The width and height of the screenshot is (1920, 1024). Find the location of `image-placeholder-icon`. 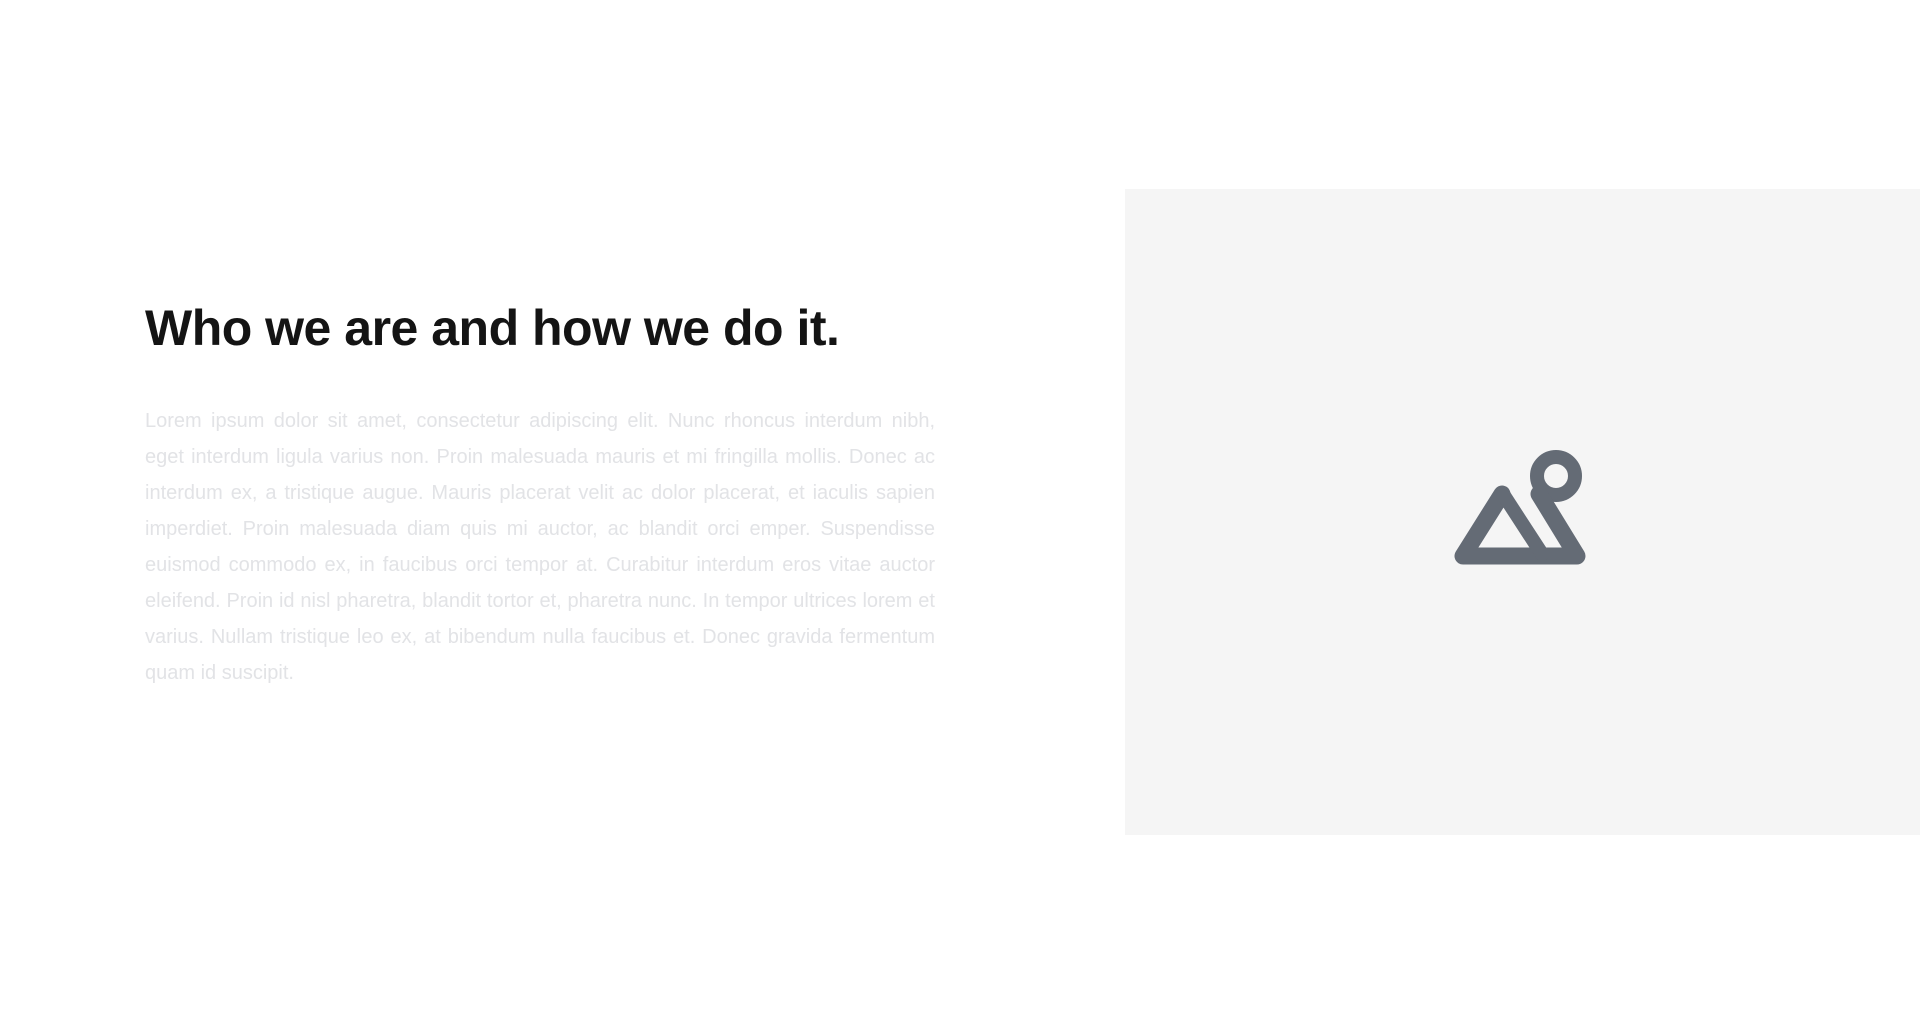

image-placeholder-icon is located at coordinates (1519, 507).